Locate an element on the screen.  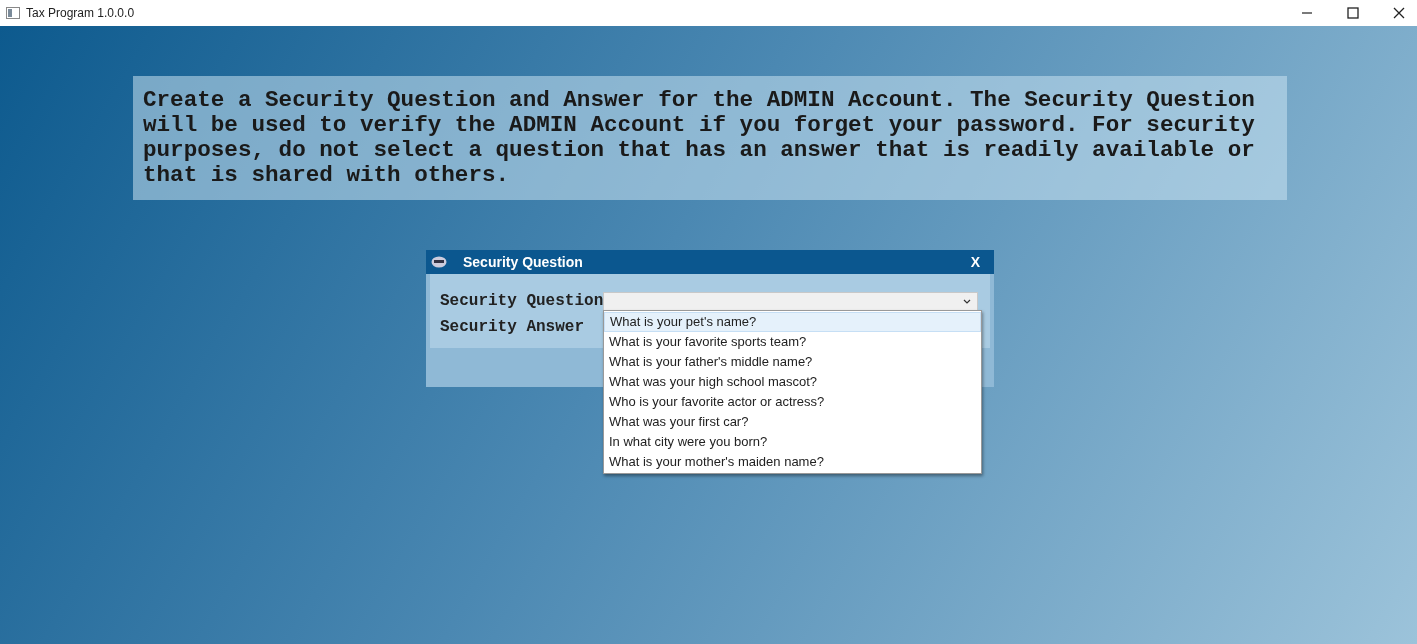
dropdown-option: What is your father's middle name? is located at coordinates (792, 362).